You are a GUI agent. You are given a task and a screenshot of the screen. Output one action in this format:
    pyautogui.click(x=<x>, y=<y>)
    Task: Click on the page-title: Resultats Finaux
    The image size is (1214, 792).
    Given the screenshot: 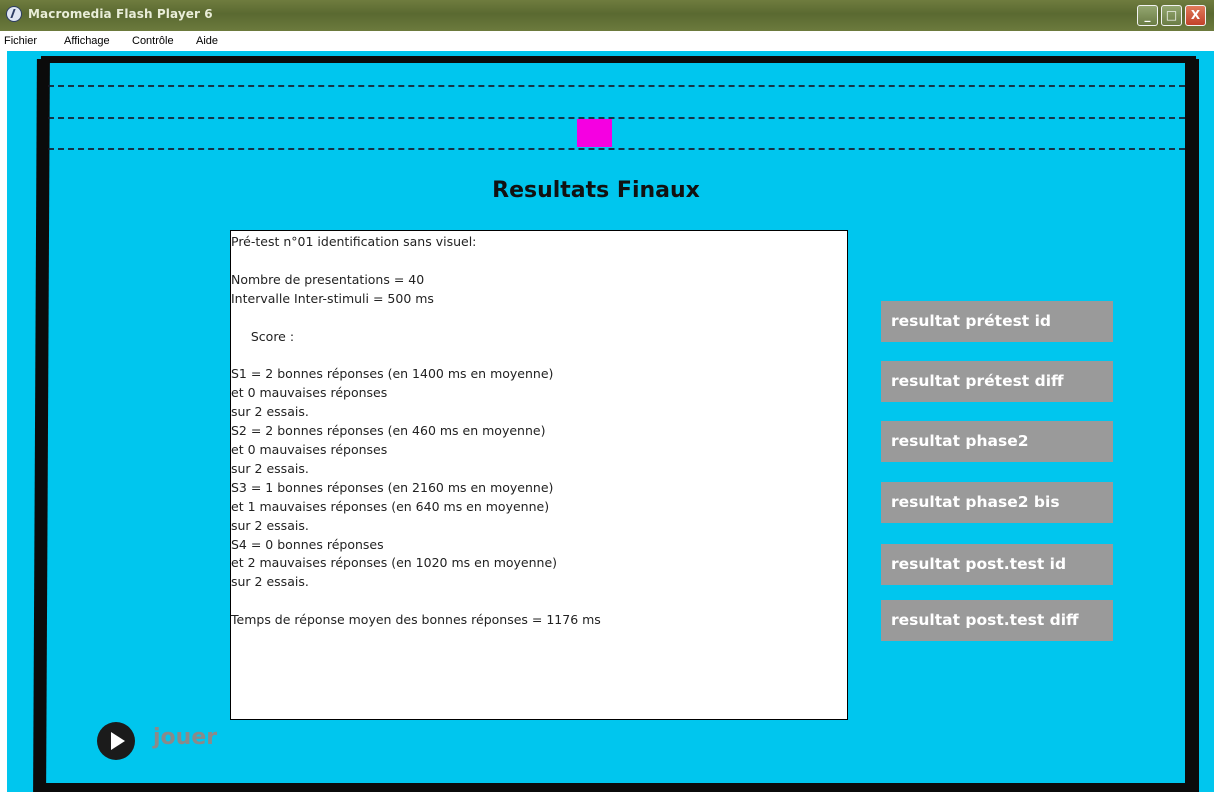 What is the action you would take?
    pyautogui.click(x=596, y=190)
    